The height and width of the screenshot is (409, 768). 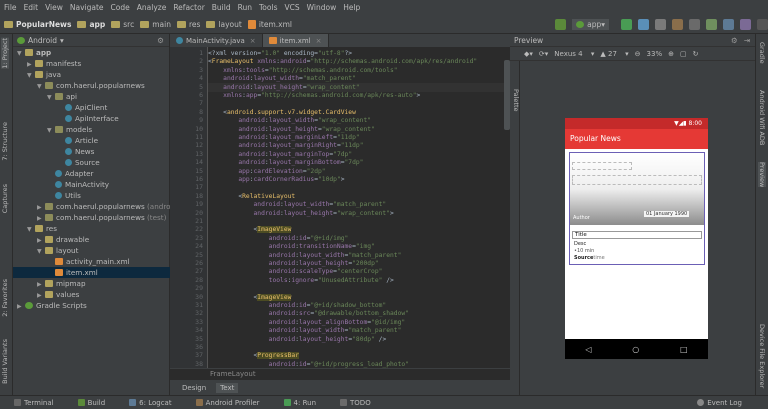 I want to click on menu-vcs: VCS, so click(x=291, y=7).